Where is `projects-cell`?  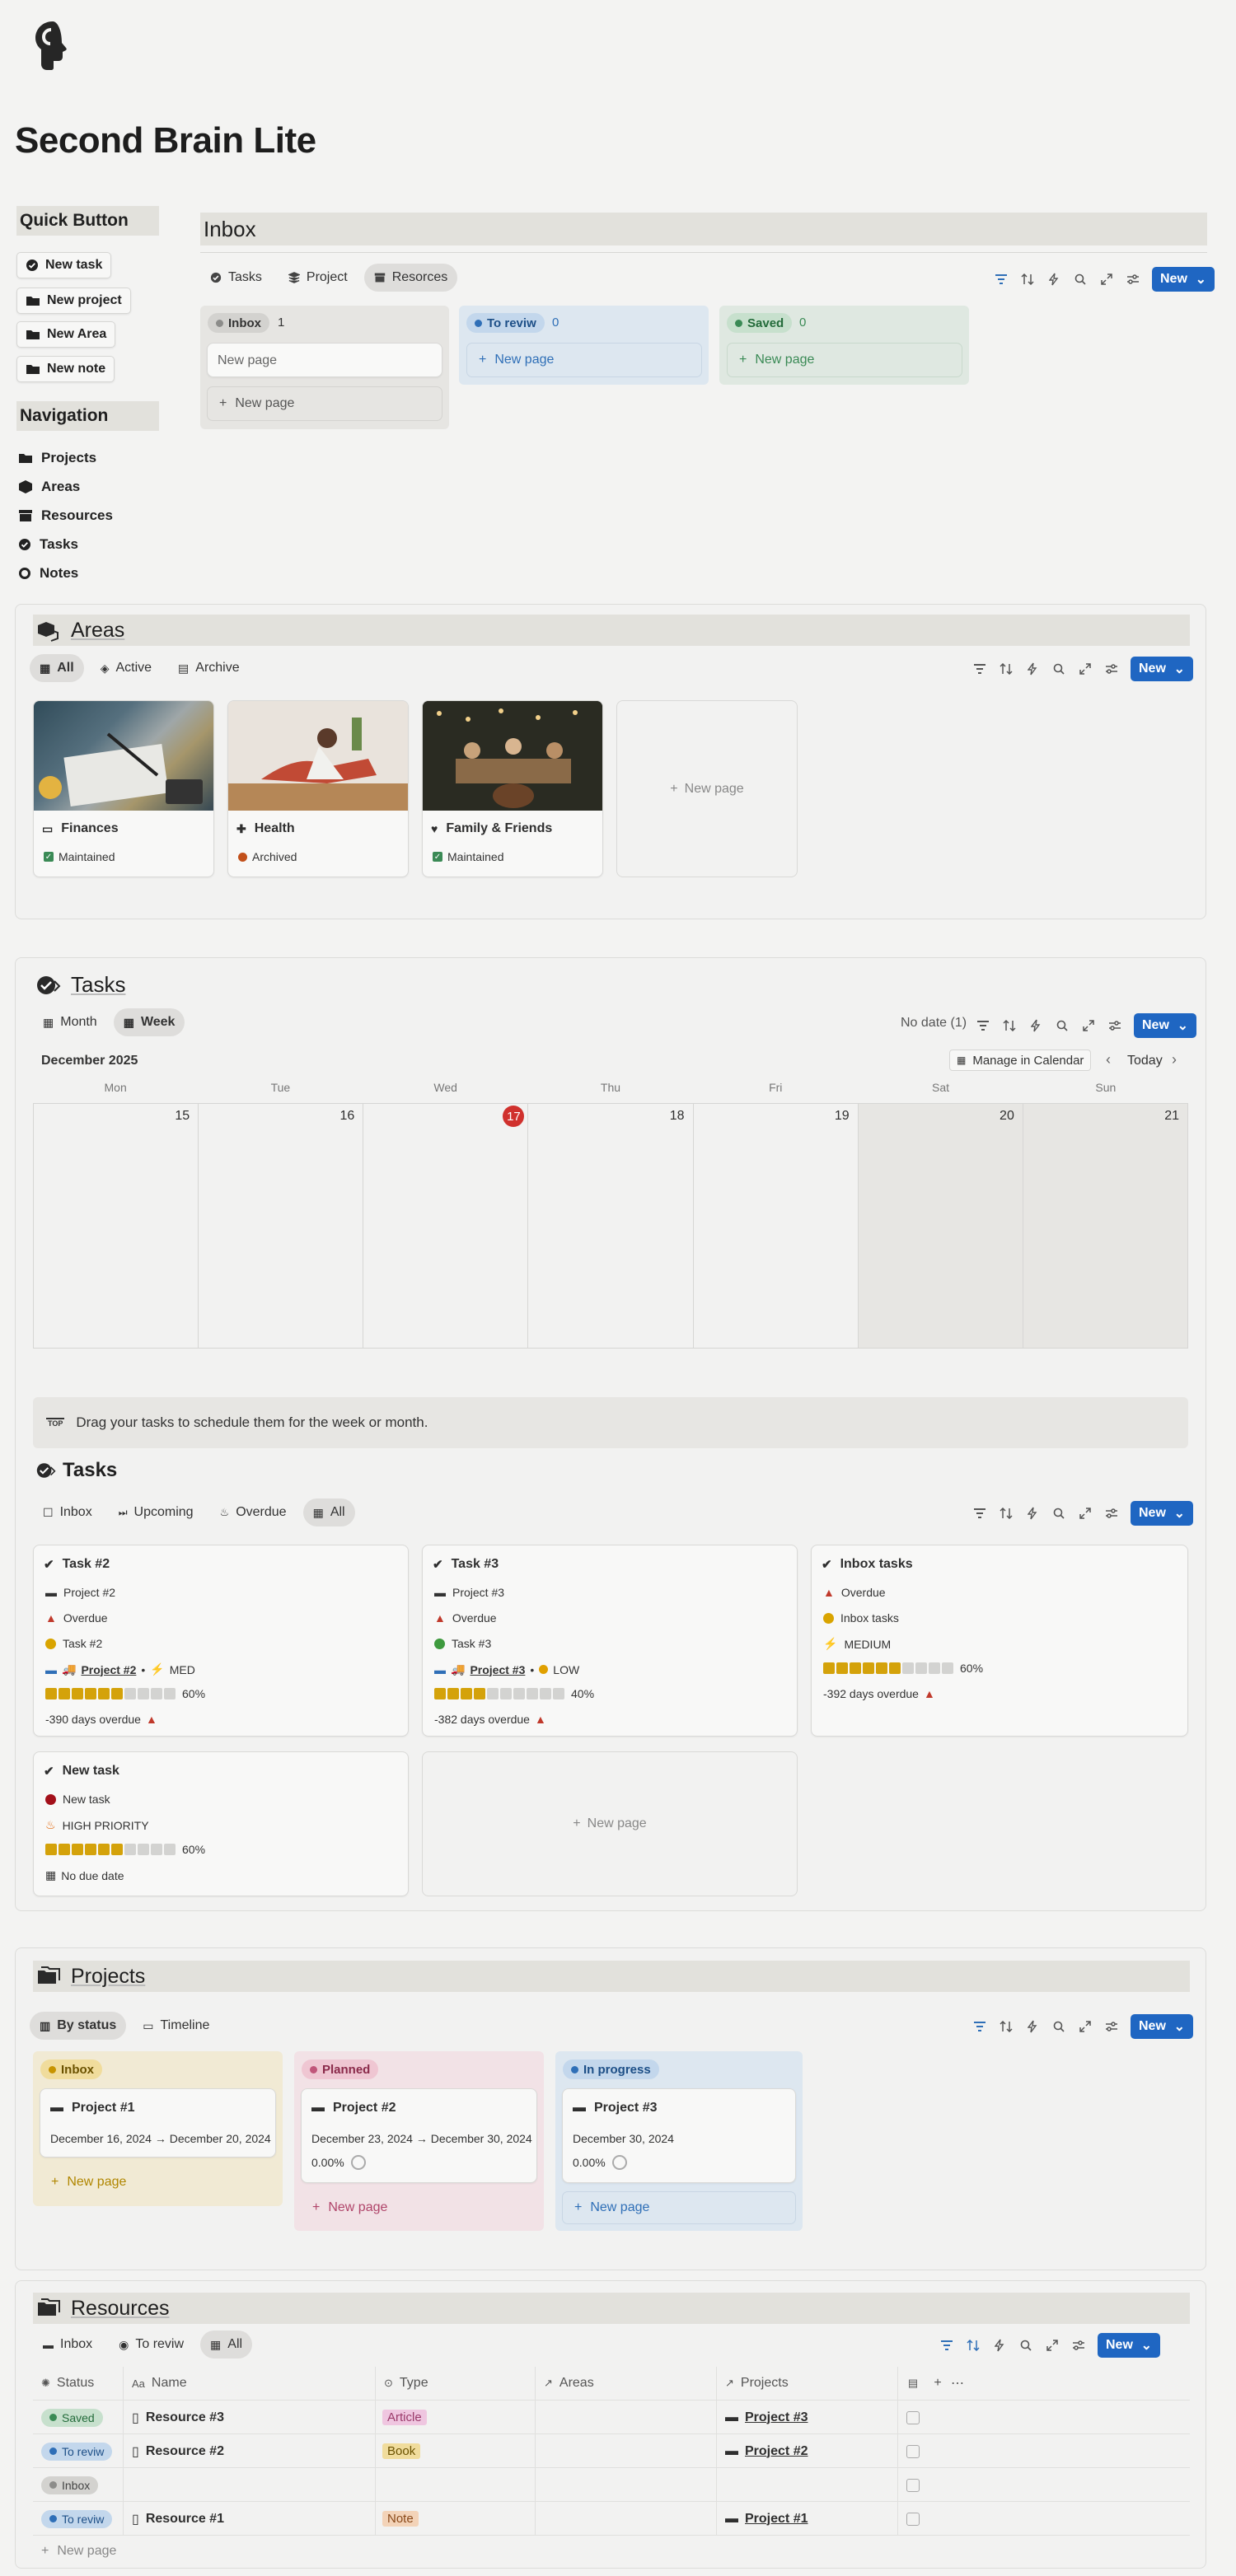 projects-cell is located at coordinates (807, 2485).